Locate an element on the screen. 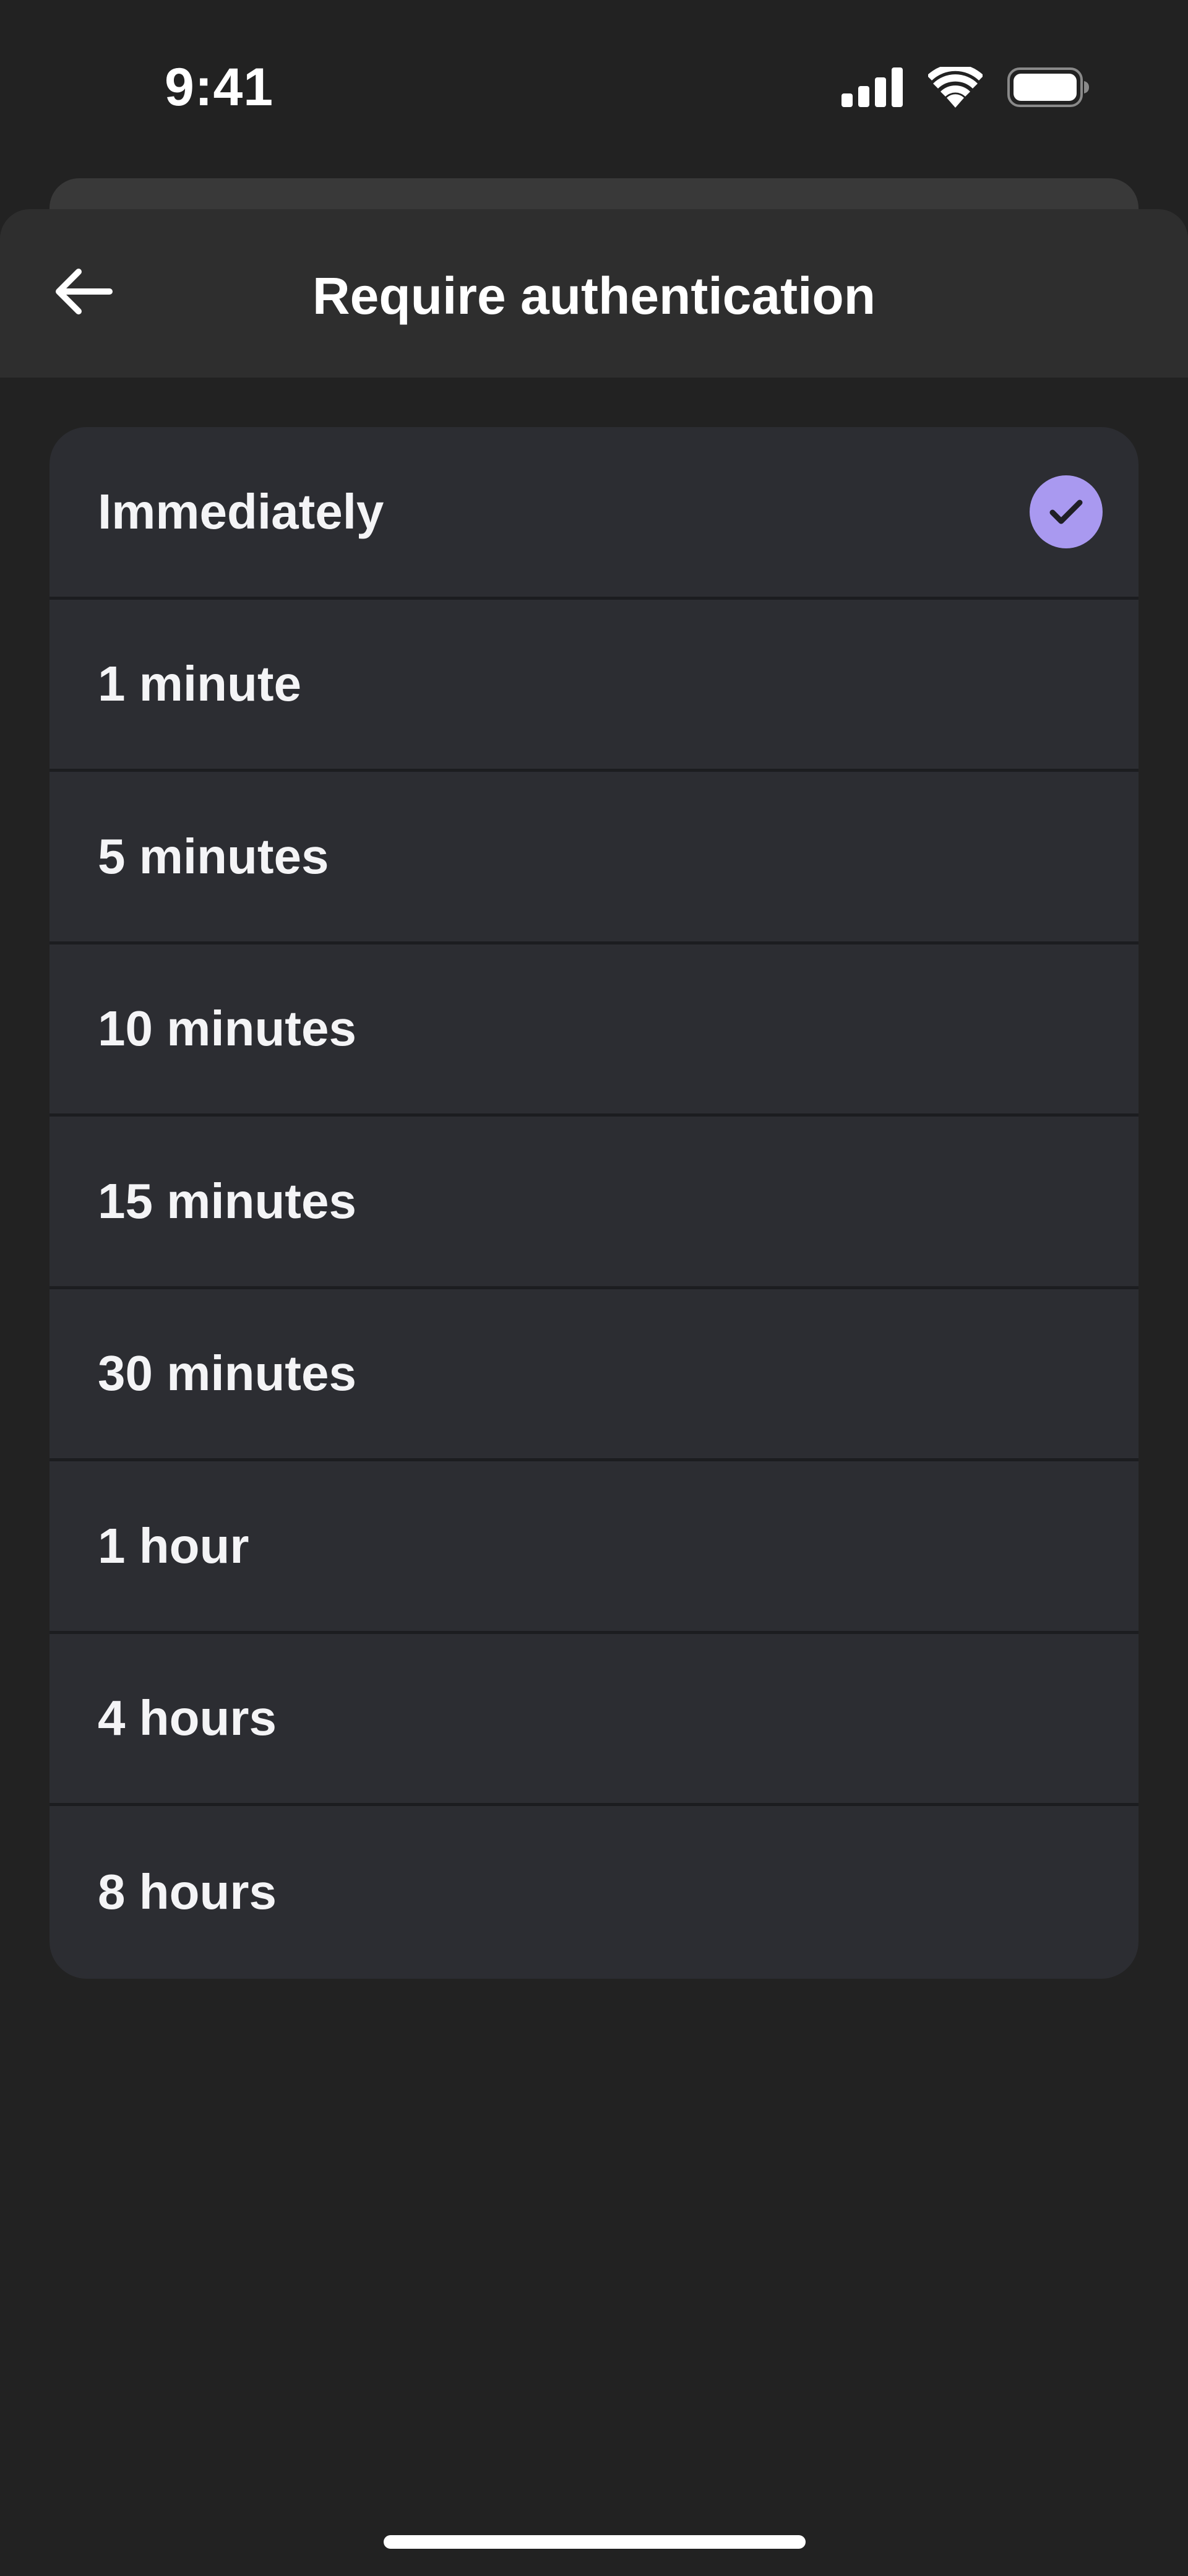 The width and height of the screenshot is (1188, 2576). option-row: 30 minutes is located at coordinates (594, 1375).